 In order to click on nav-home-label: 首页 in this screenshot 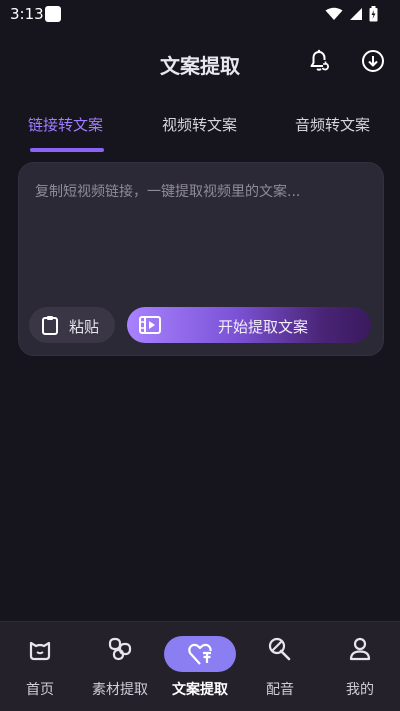, I will do `click(40, 690)`.